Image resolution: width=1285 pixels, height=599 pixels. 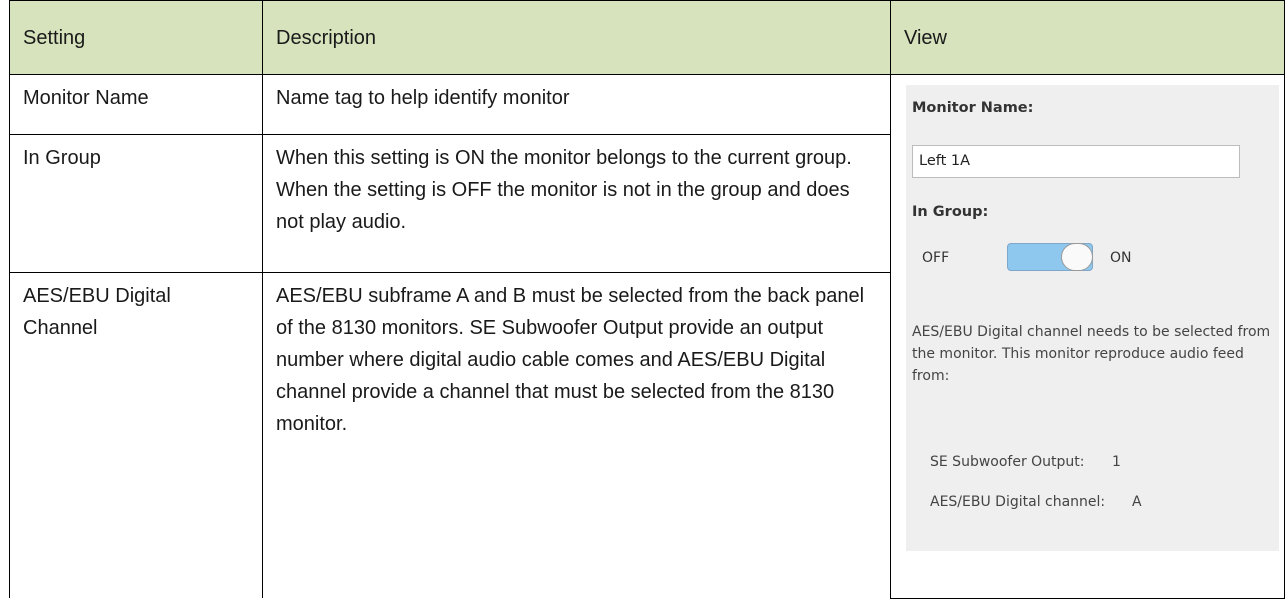 What do you see at coordinates (1076, 161) in the screenshot?
I see `monitor-name-input: Left 1A` at bounding box center [1076, 161].